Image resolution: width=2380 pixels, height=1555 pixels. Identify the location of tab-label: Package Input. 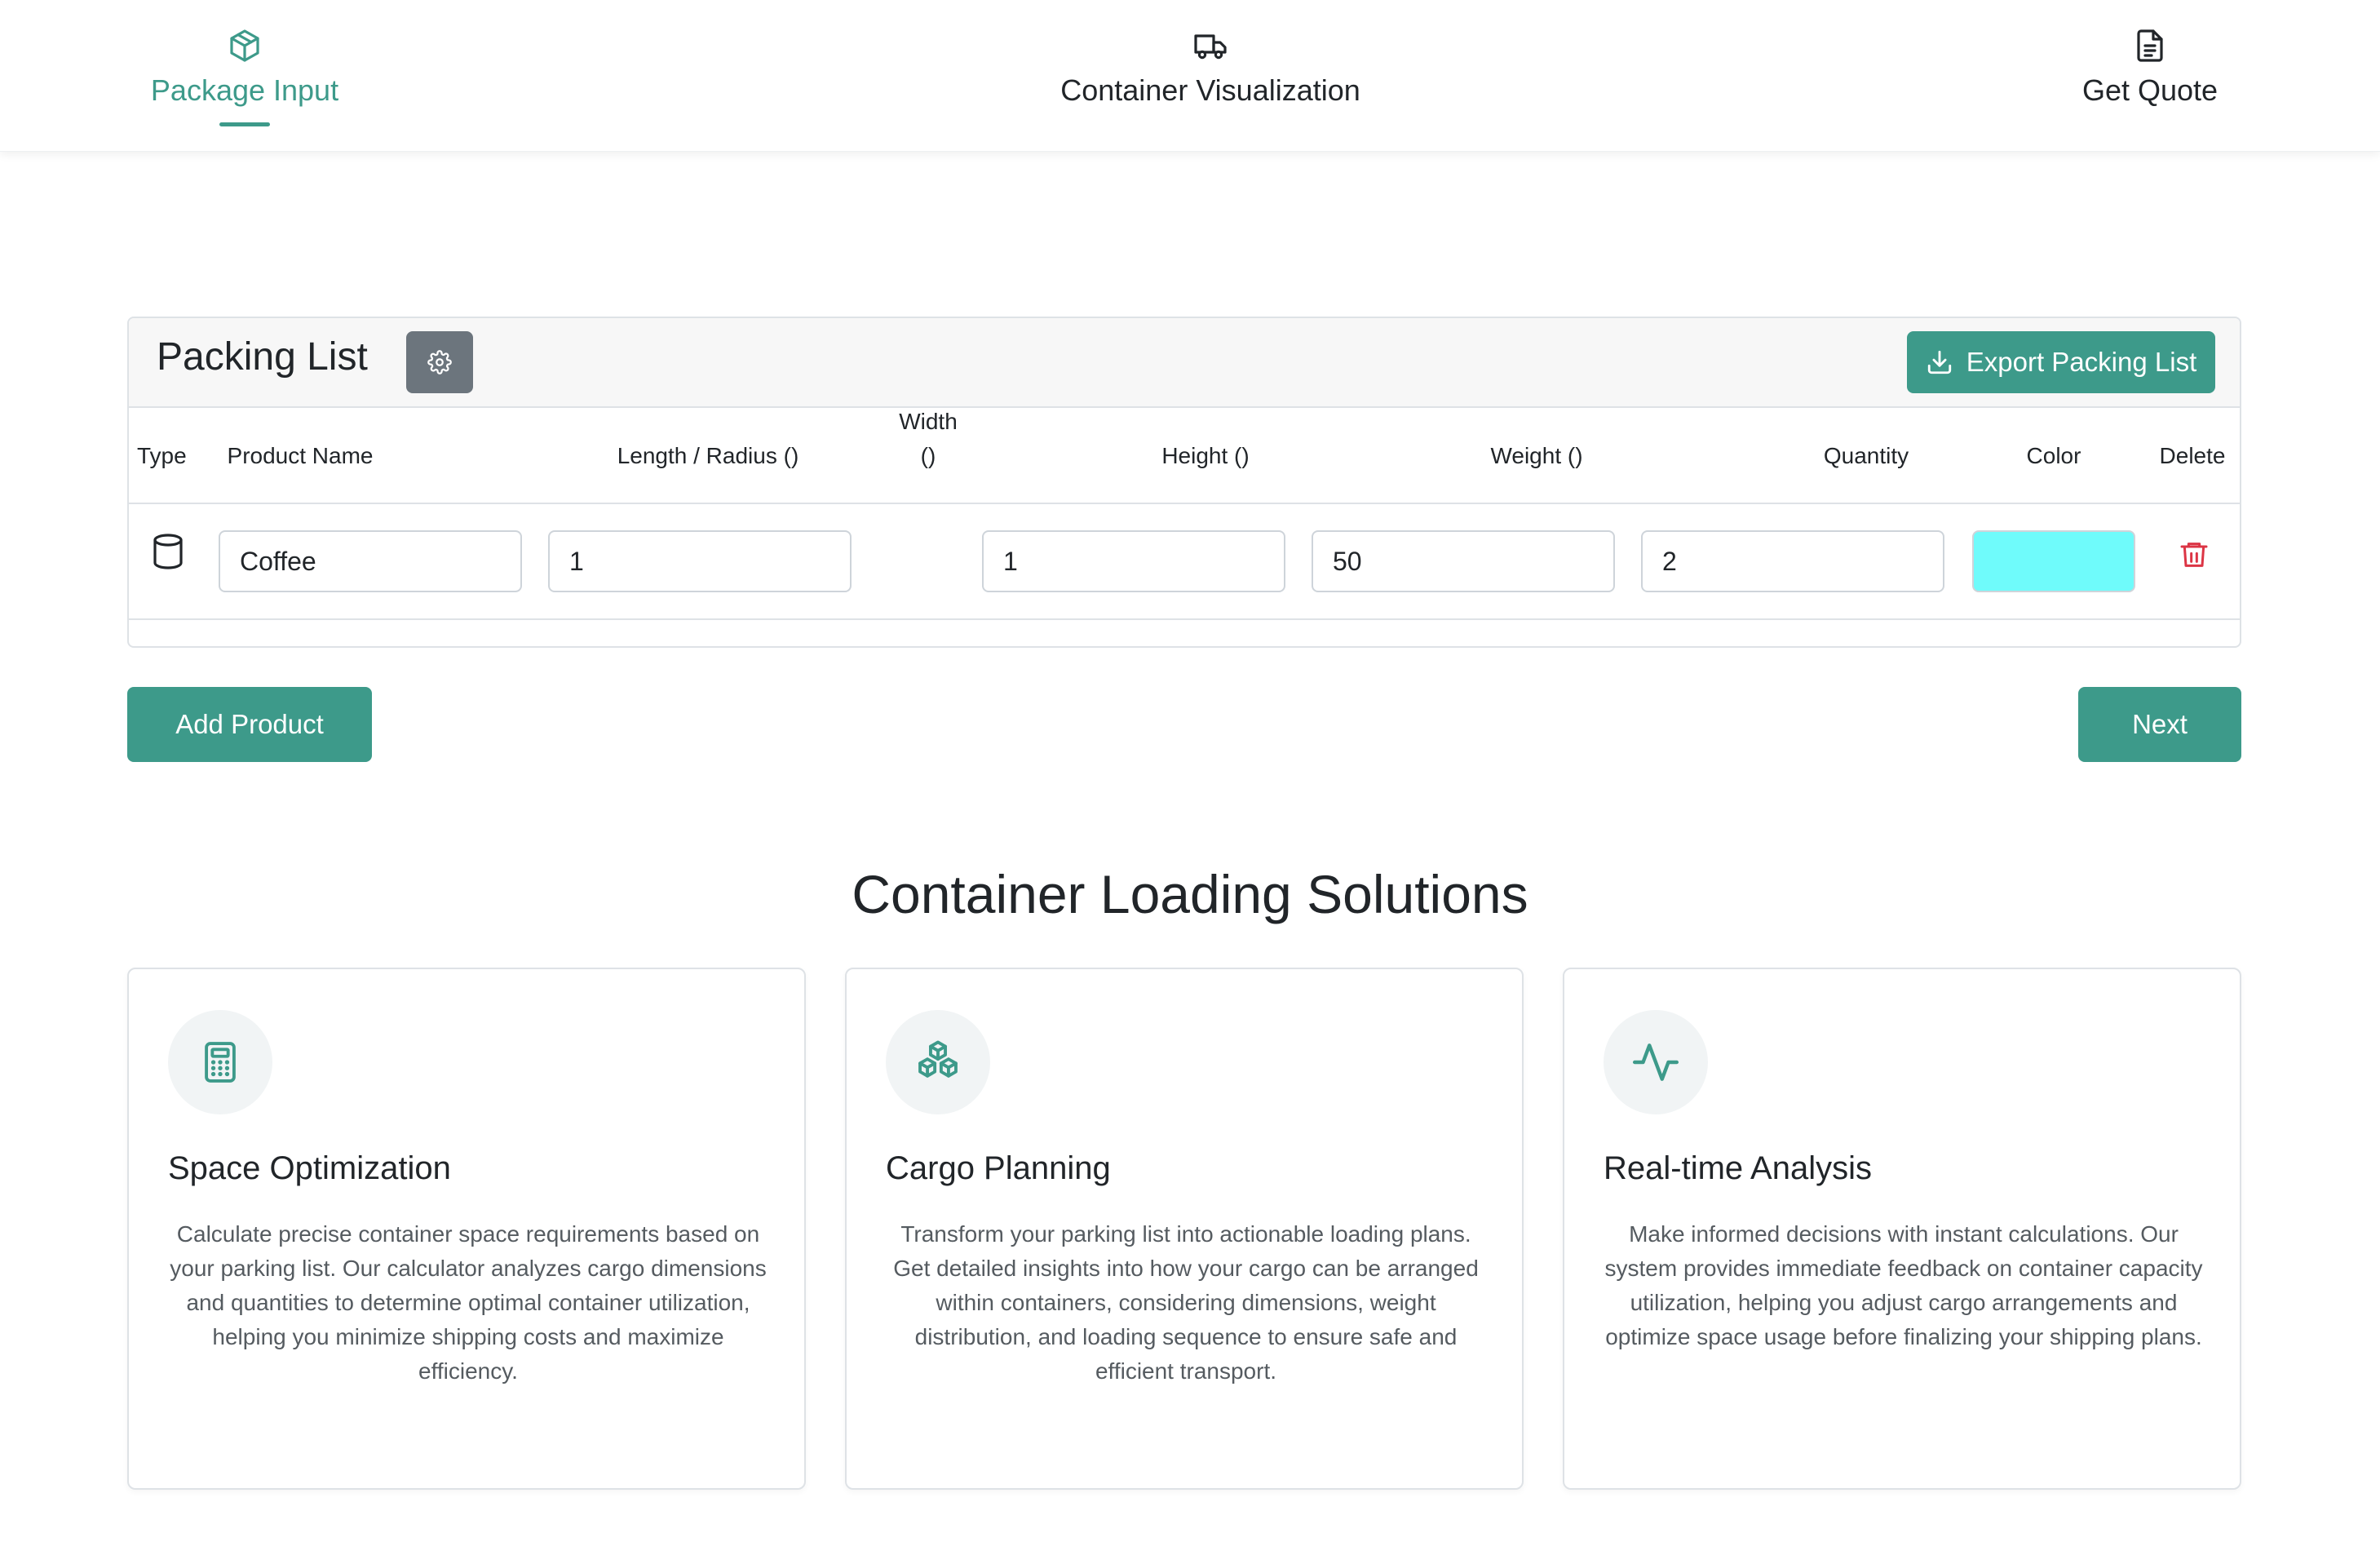
(245, 90).